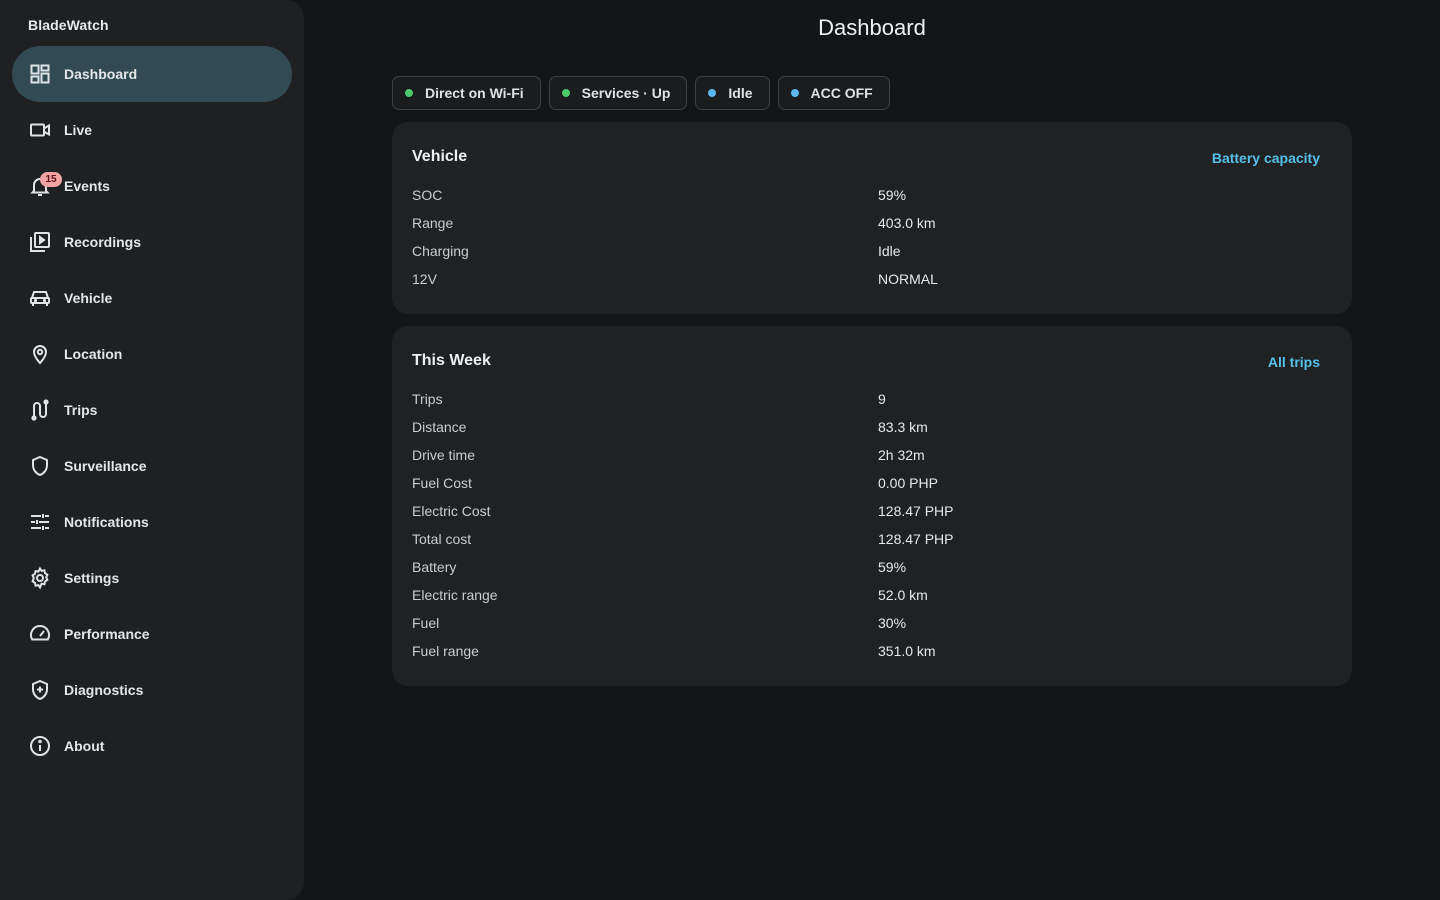 This screenshot has width=1440, height=900. I want to click on stat-label: Fuel Cost, so click(442, 483).